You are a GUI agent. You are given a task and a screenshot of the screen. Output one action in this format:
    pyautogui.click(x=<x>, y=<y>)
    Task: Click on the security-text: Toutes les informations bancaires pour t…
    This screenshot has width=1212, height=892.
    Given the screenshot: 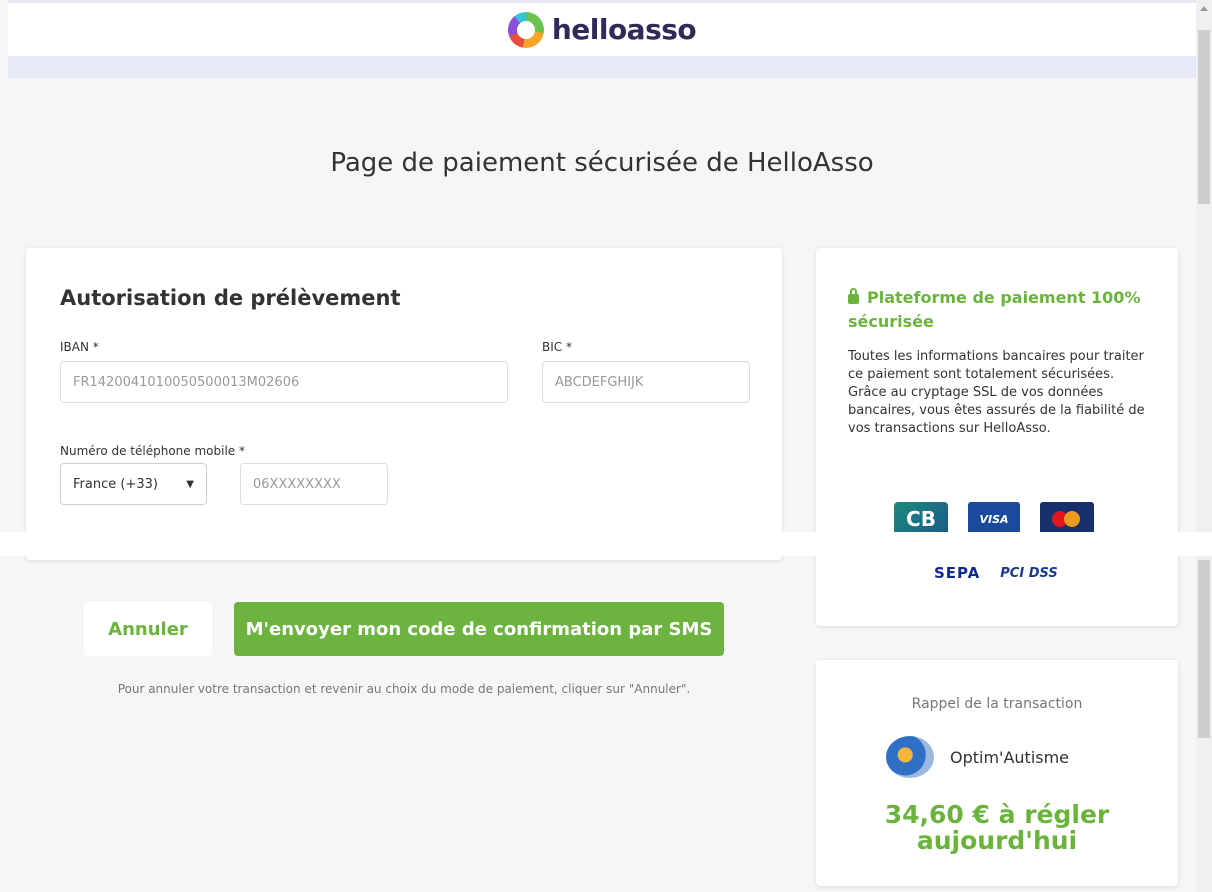 What is the action you would take?
    pyautogui.click(x=996, y=392)
    